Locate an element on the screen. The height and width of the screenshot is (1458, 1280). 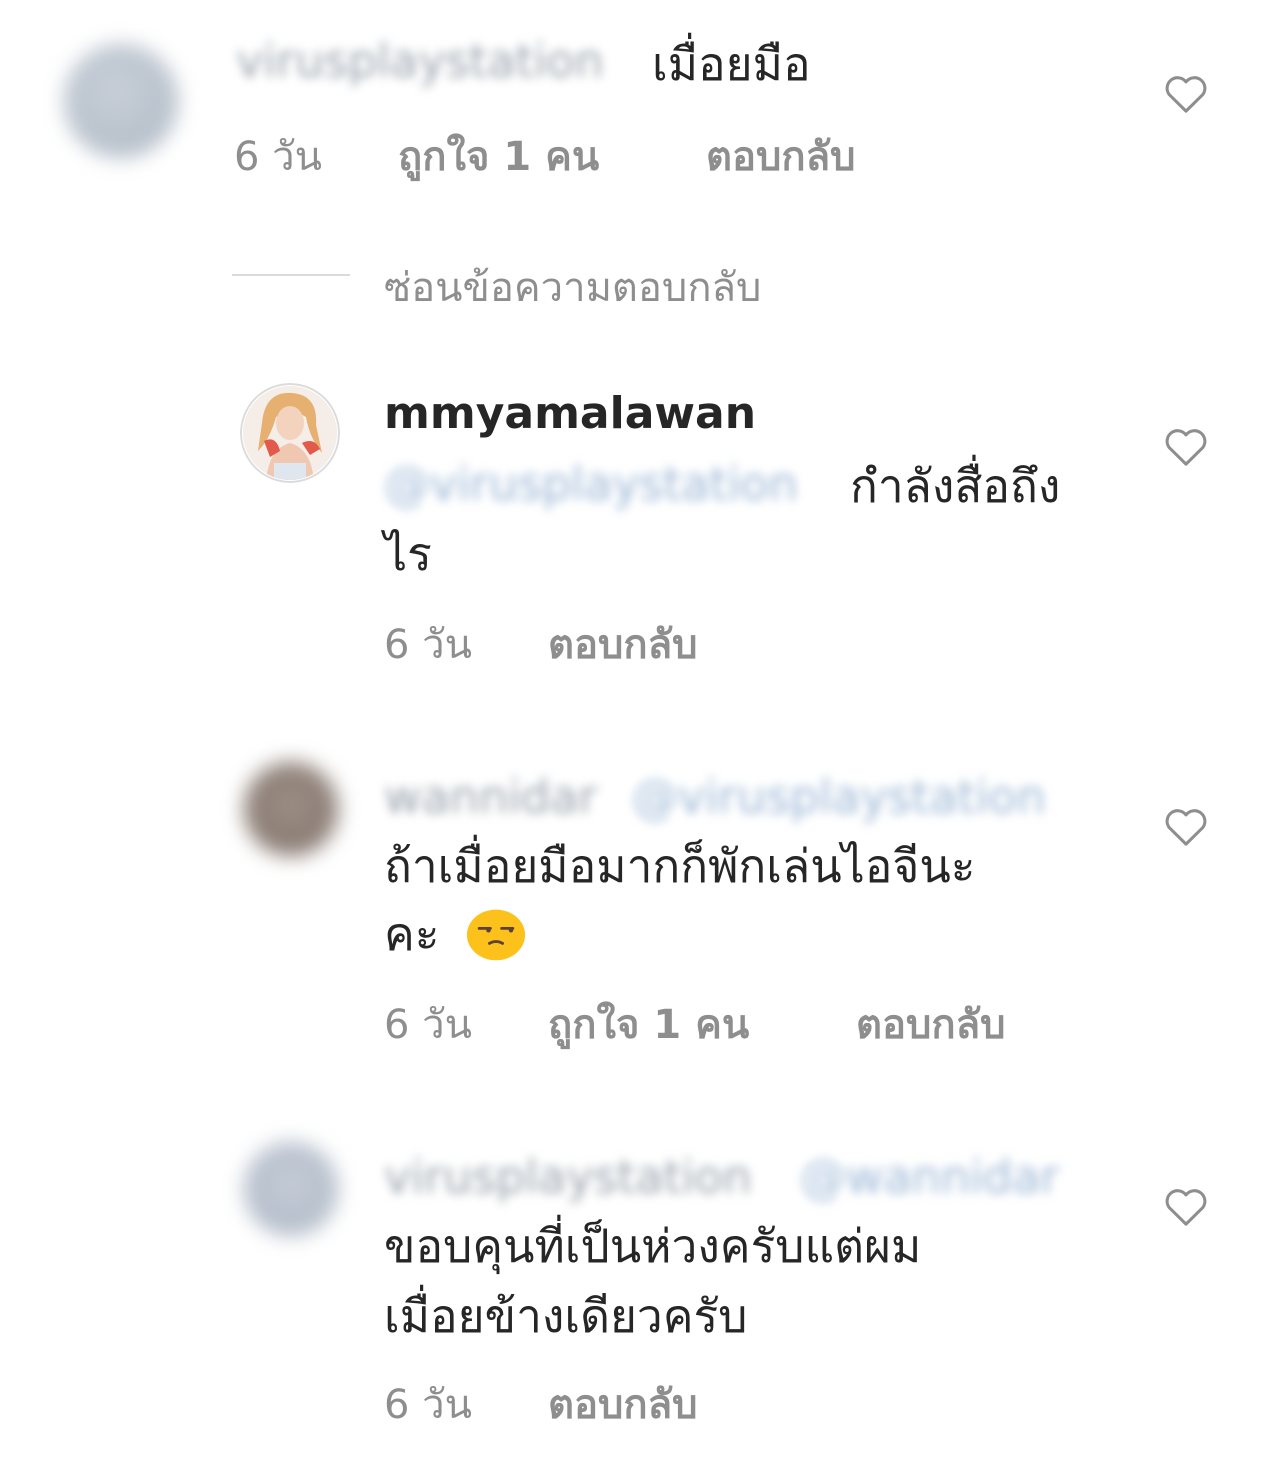
comment-text: คะ is located at coordinates (412, 934).